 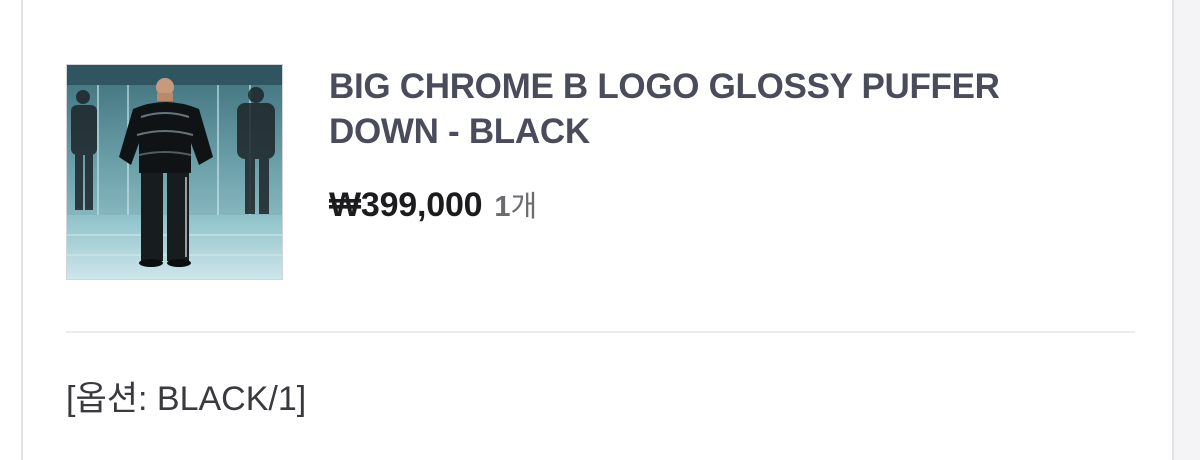 I want to click on quantity-unit: 개, so click(x=524, y=207).